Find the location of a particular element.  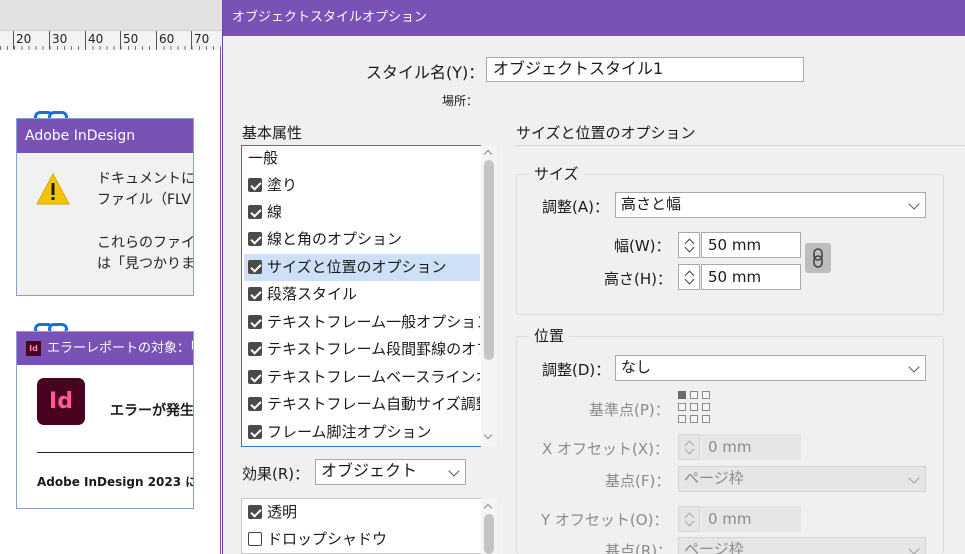

y-offset-label: Y オフセット(O)： is located at coordinates (605, 520).